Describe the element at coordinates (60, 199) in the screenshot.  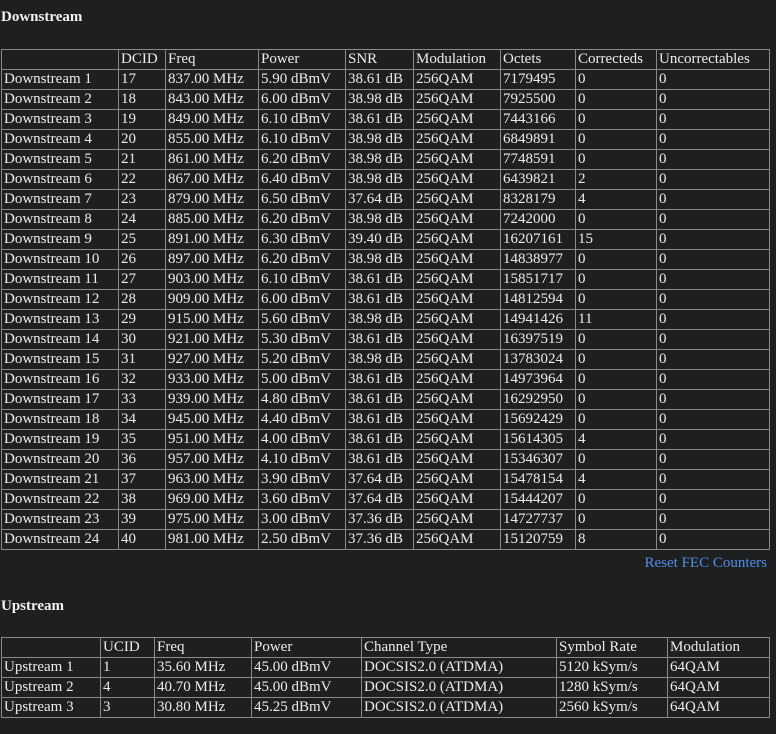
I see `downstream-cell-channel-name: Downstream 7` at that location.